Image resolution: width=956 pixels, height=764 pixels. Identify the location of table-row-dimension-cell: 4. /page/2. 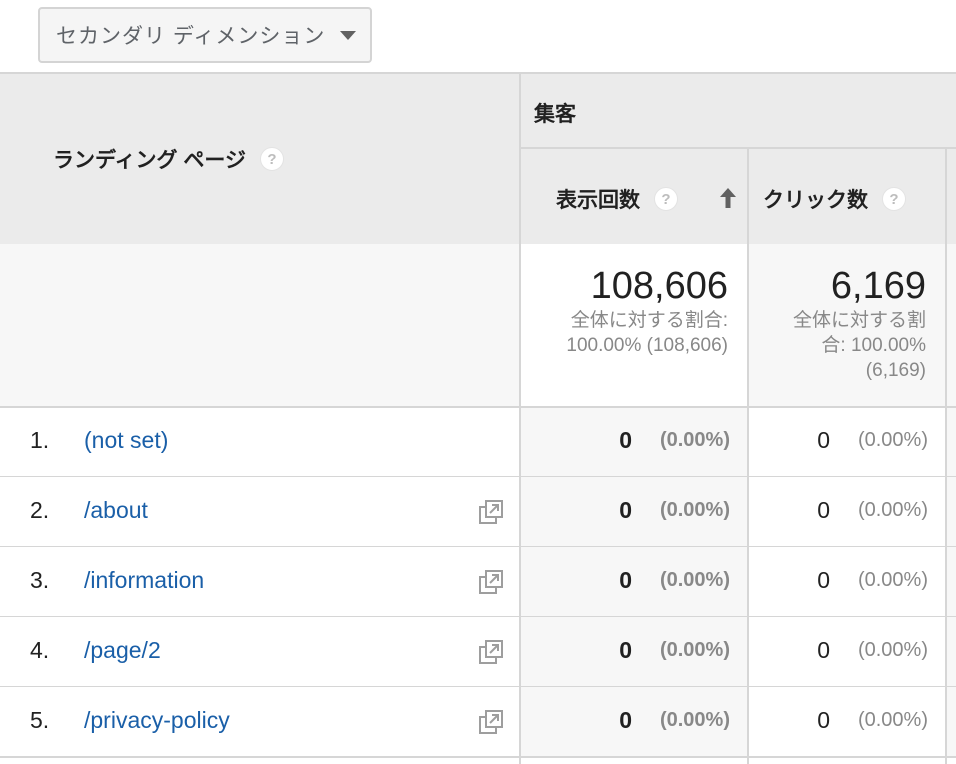
(260, 652).